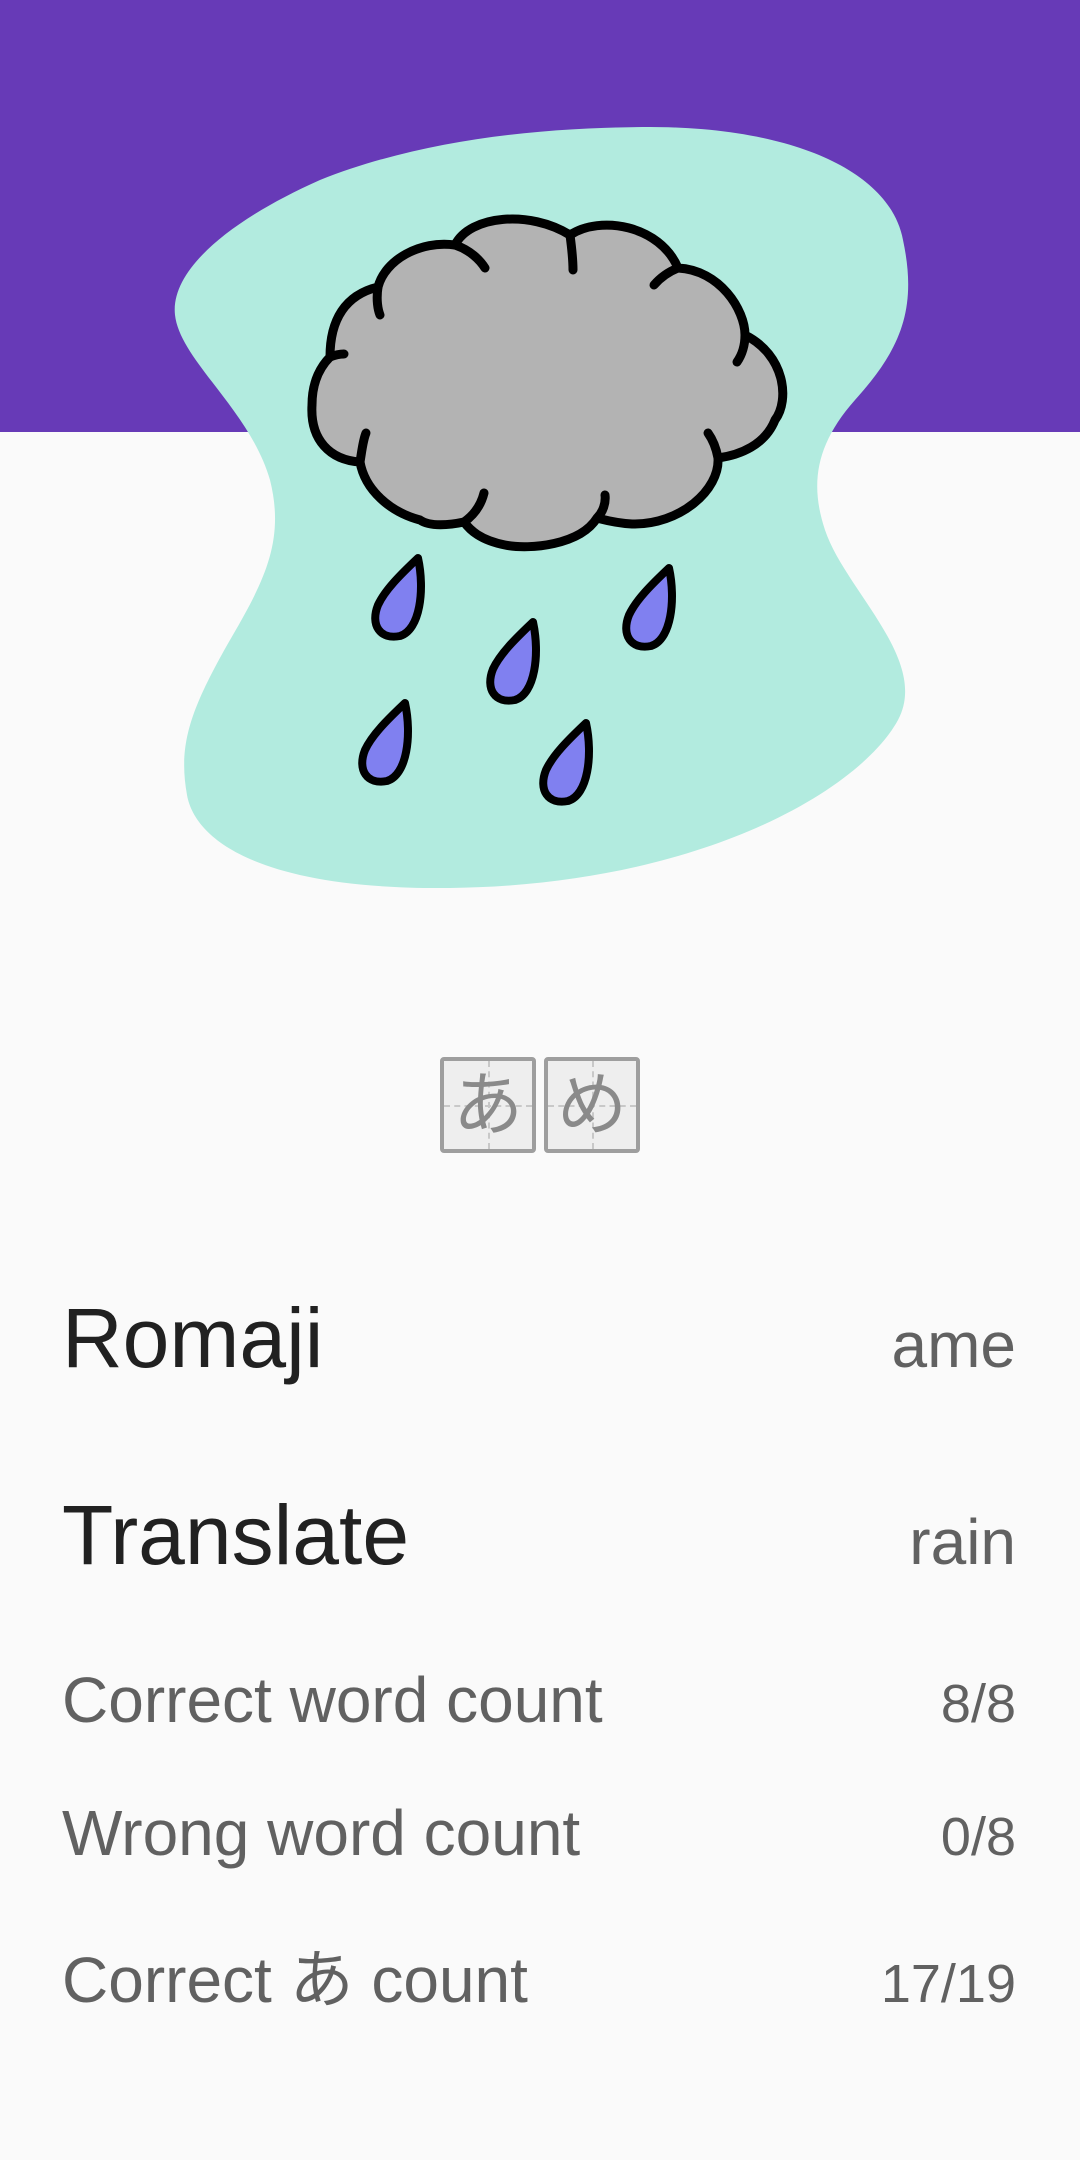  What do you see at coordinates (539, 1535) in the screenshot?
I see `translate-row: Translate rain` at bounding box center [539, 1535].